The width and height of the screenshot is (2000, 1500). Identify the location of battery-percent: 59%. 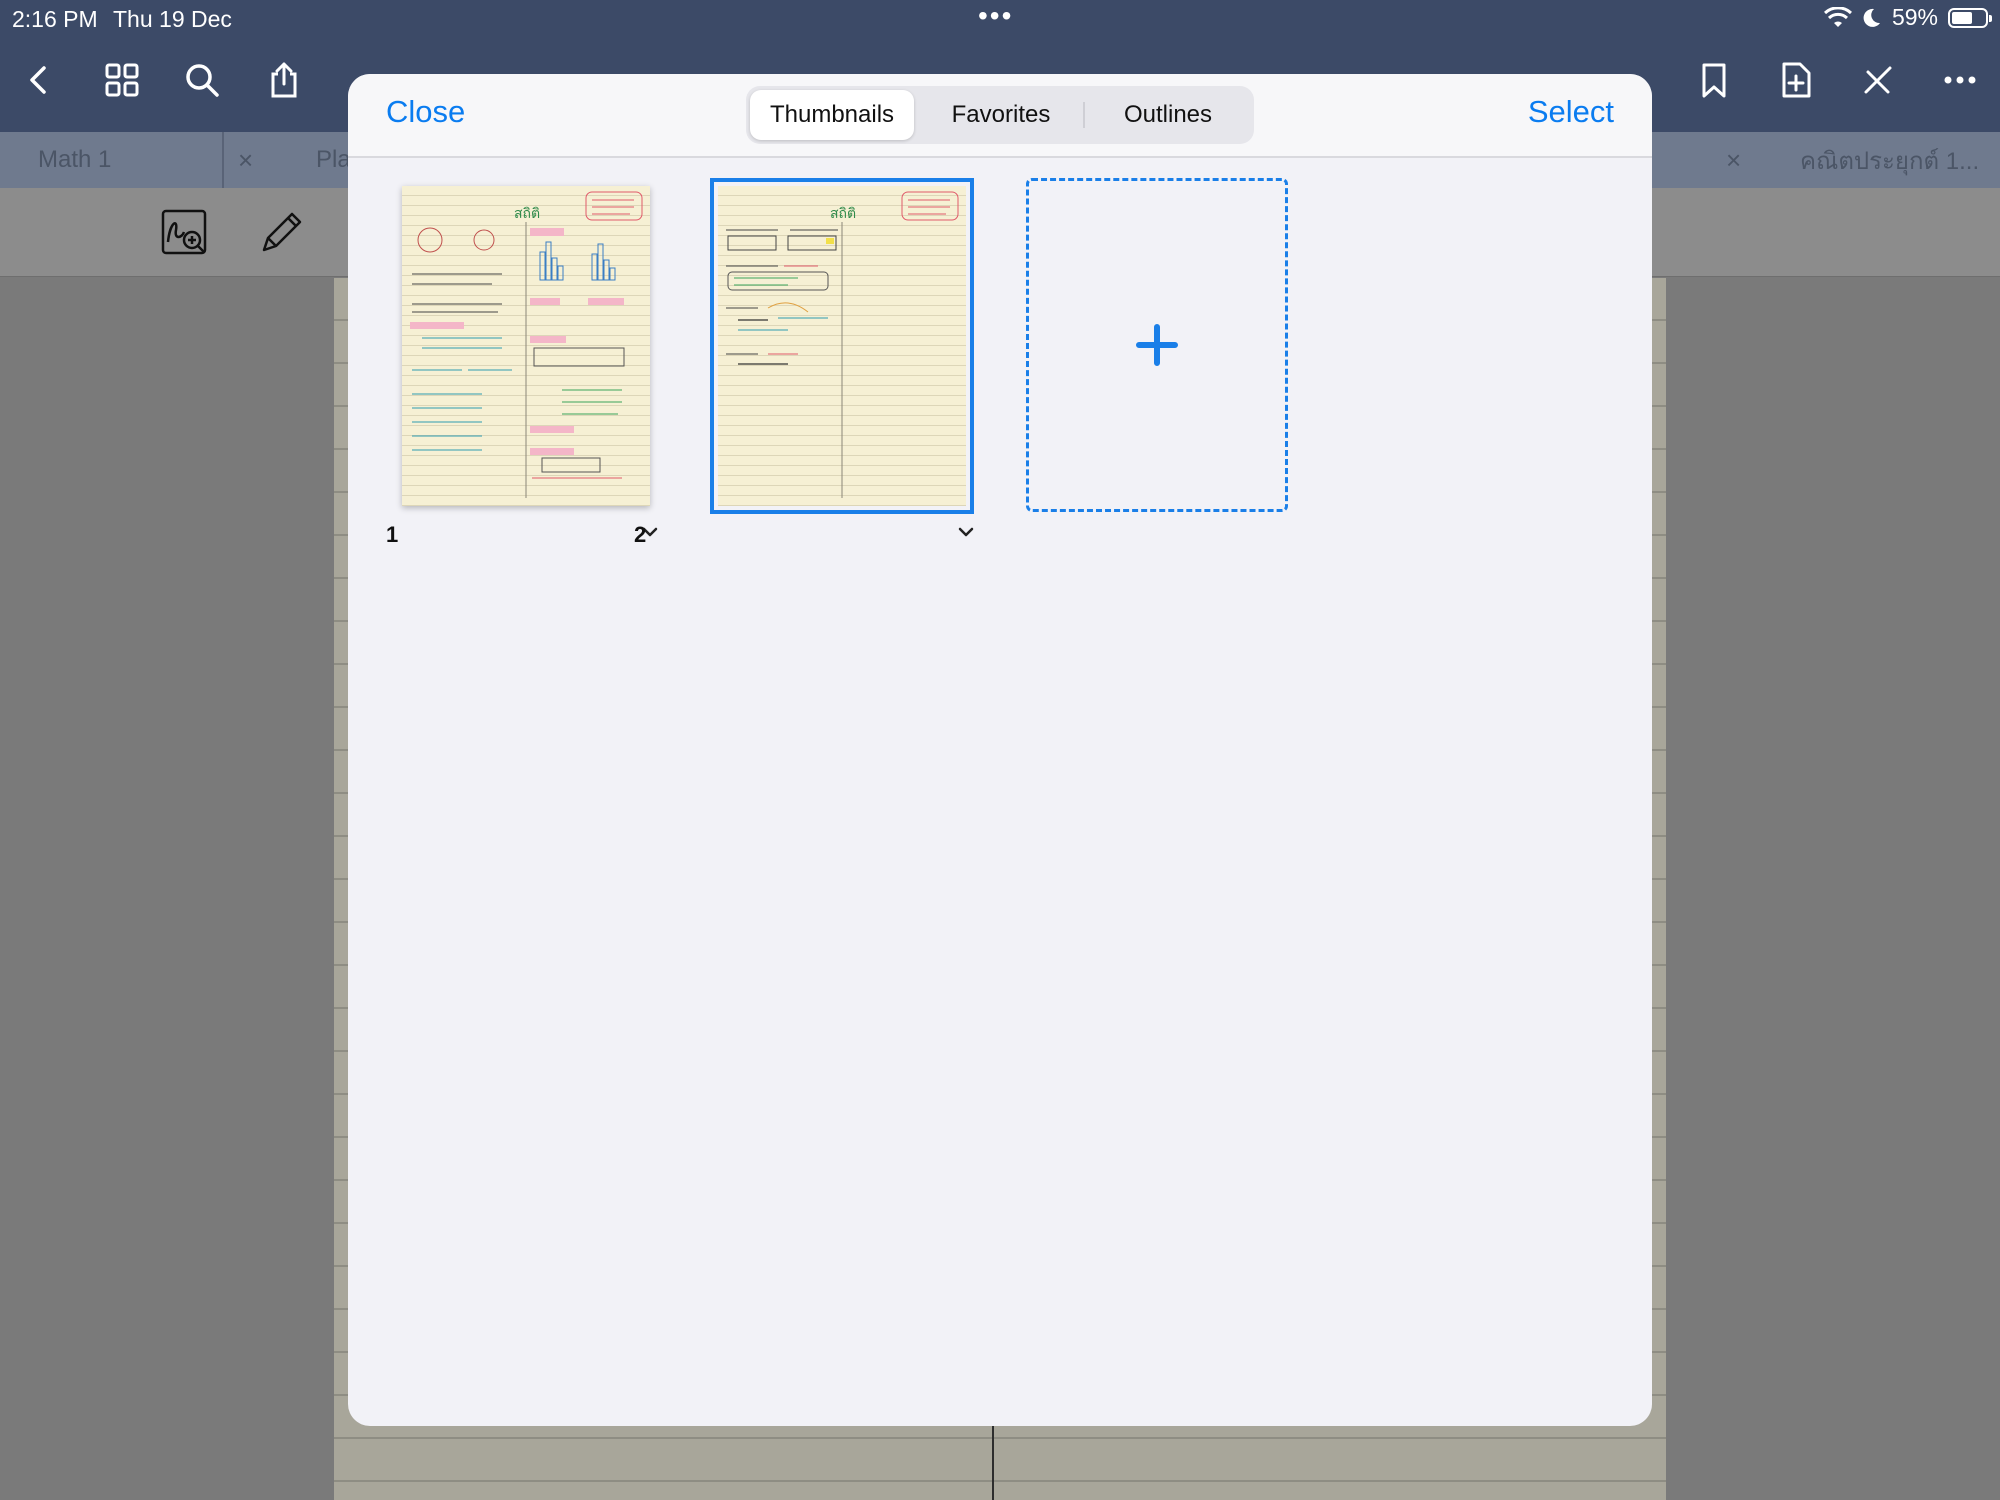
(1914, 17).